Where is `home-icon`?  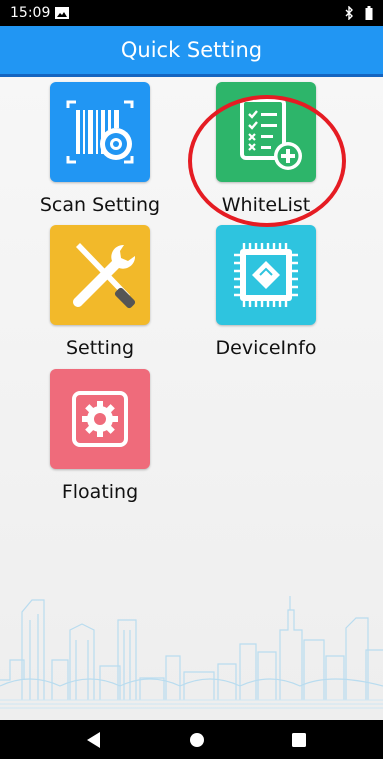
home-icon is located at coordinates (197, 740).